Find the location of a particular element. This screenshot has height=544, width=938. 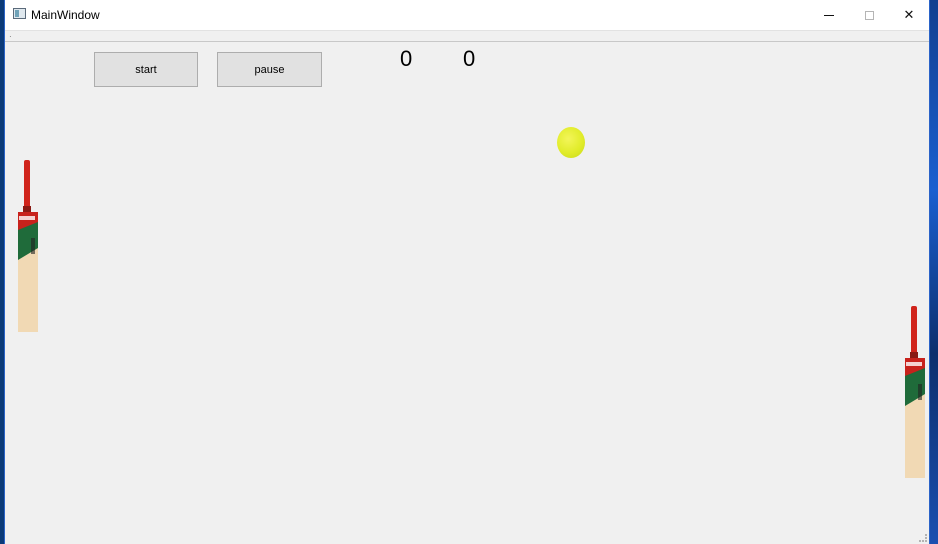

left-bat-paddle is located at coordinates (28, 246).